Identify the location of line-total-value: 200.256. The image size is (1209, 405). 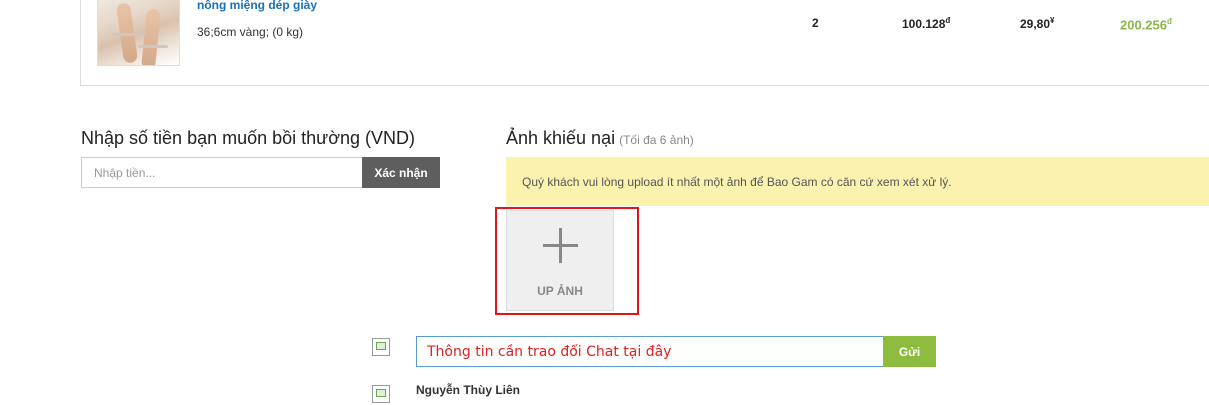
(1143, 25).